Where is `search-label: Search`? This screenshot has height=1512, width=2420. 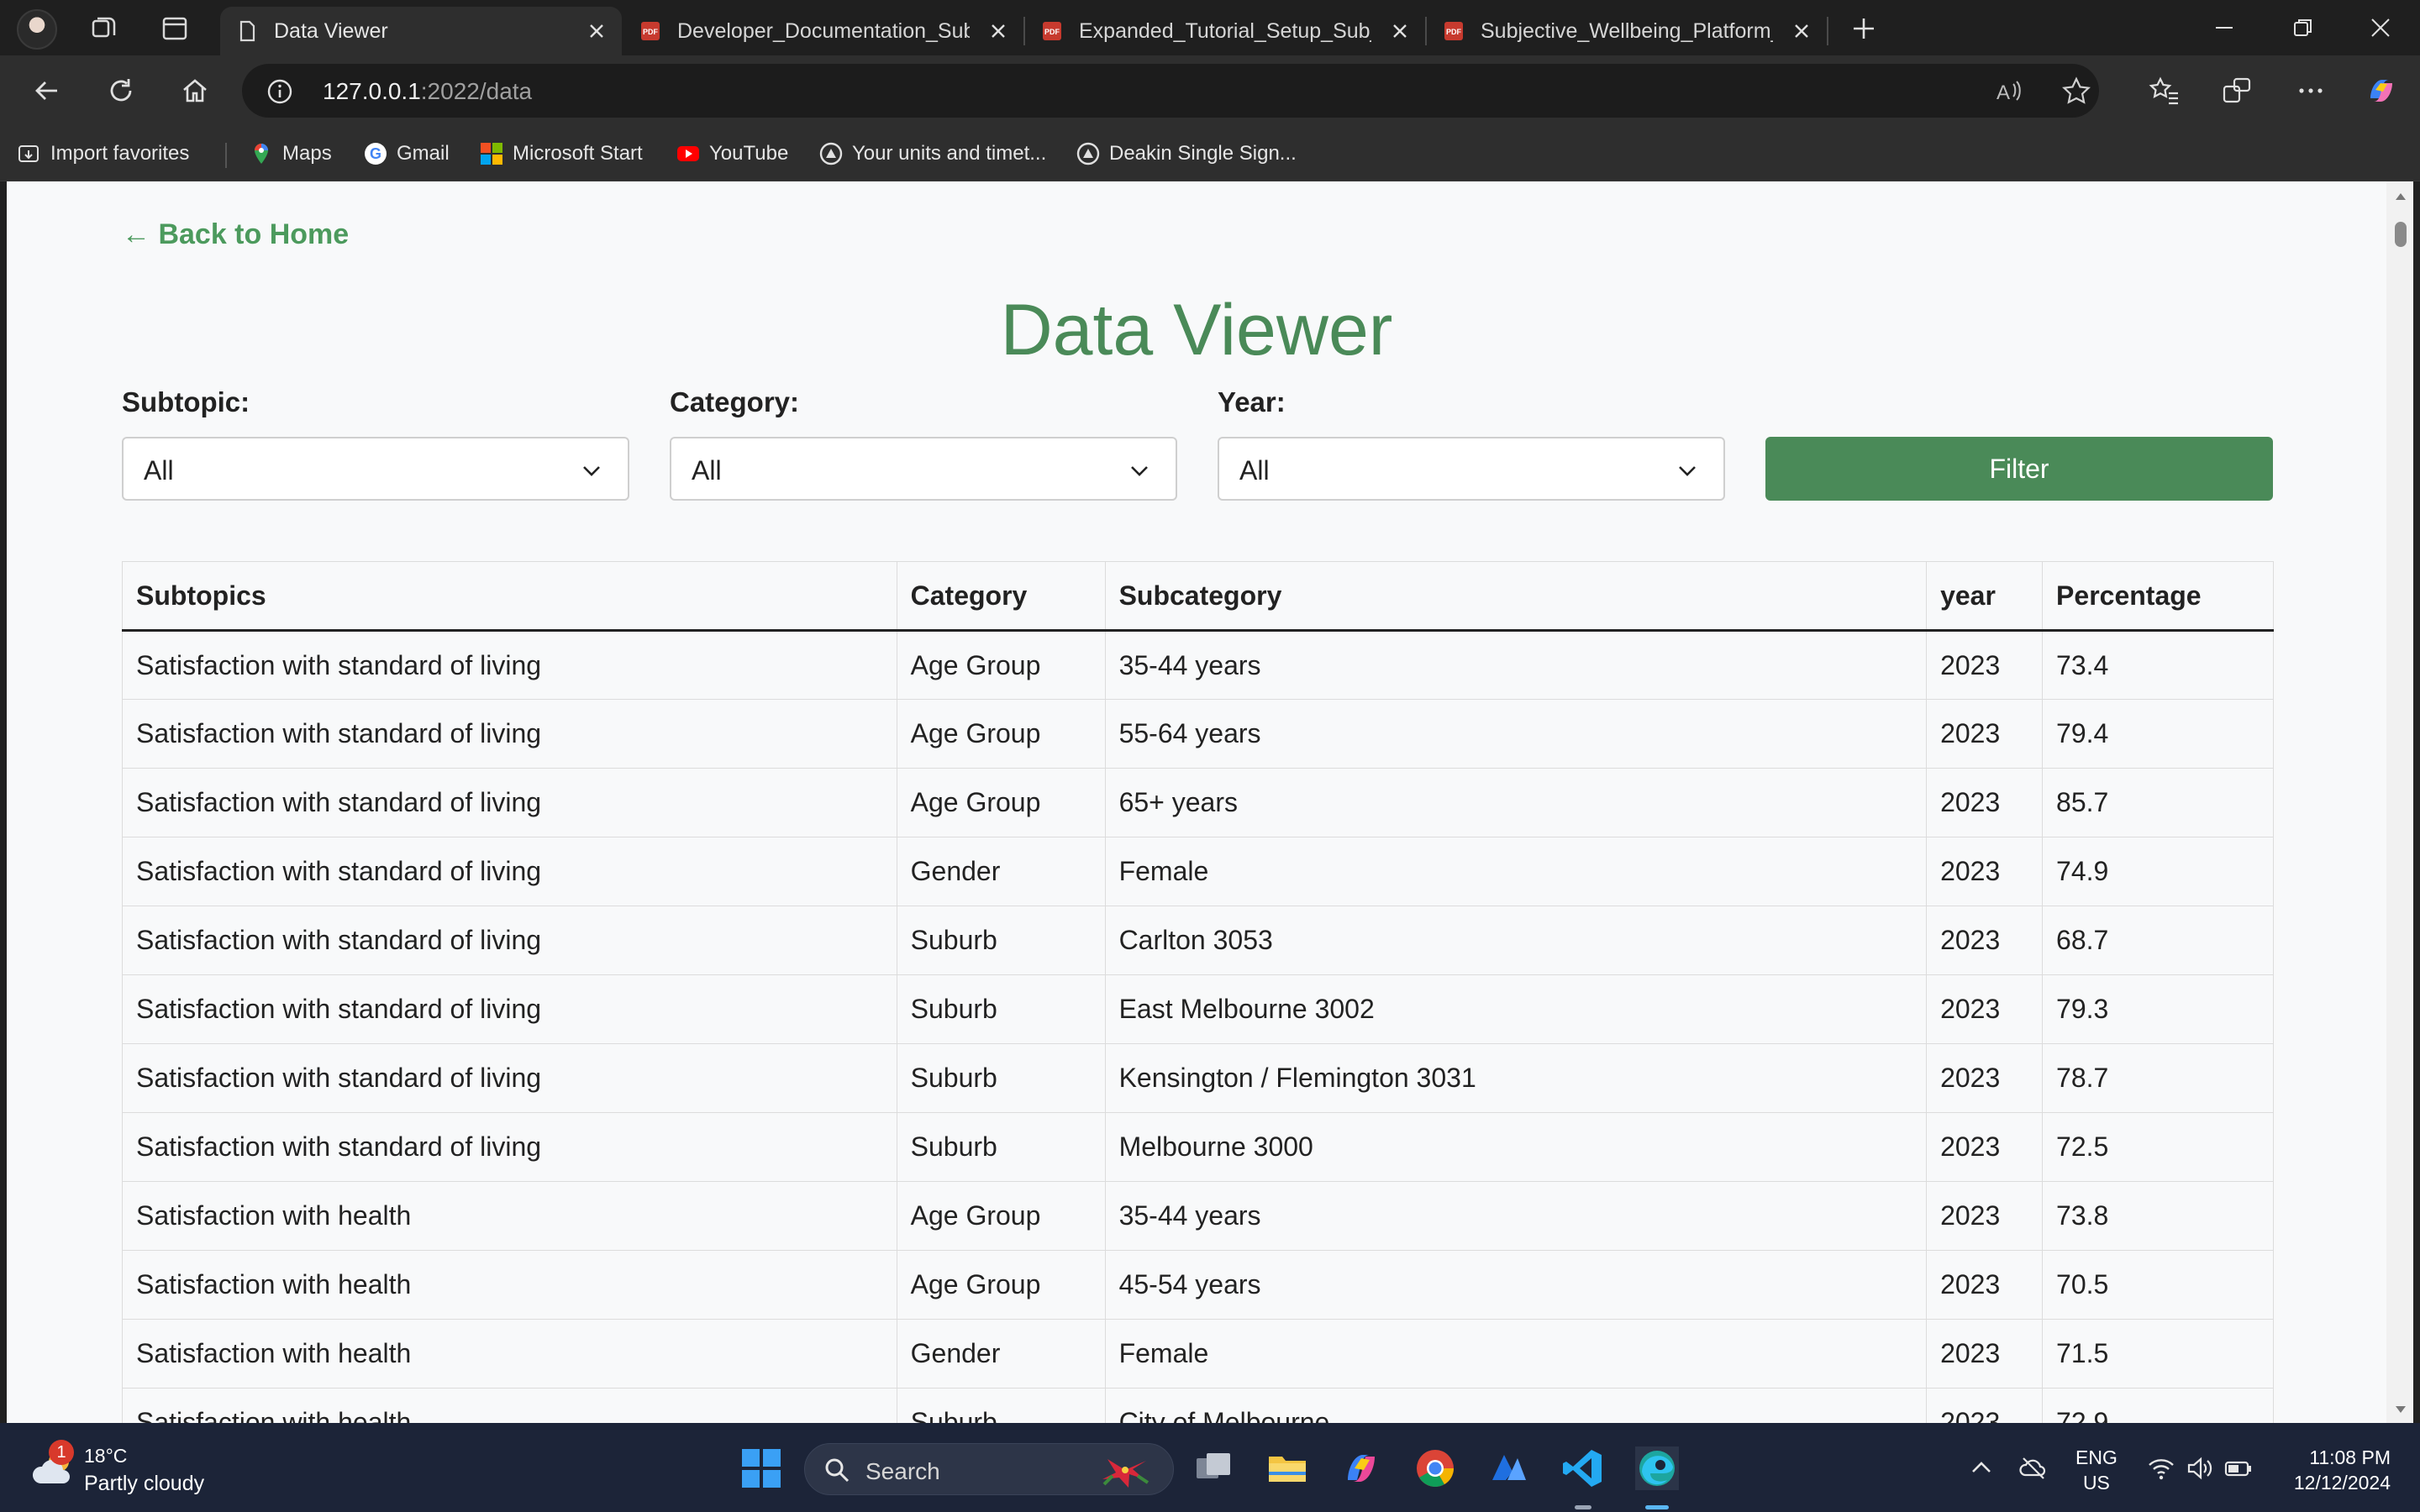
search-label: Search is located at coordinates (902, 1471).